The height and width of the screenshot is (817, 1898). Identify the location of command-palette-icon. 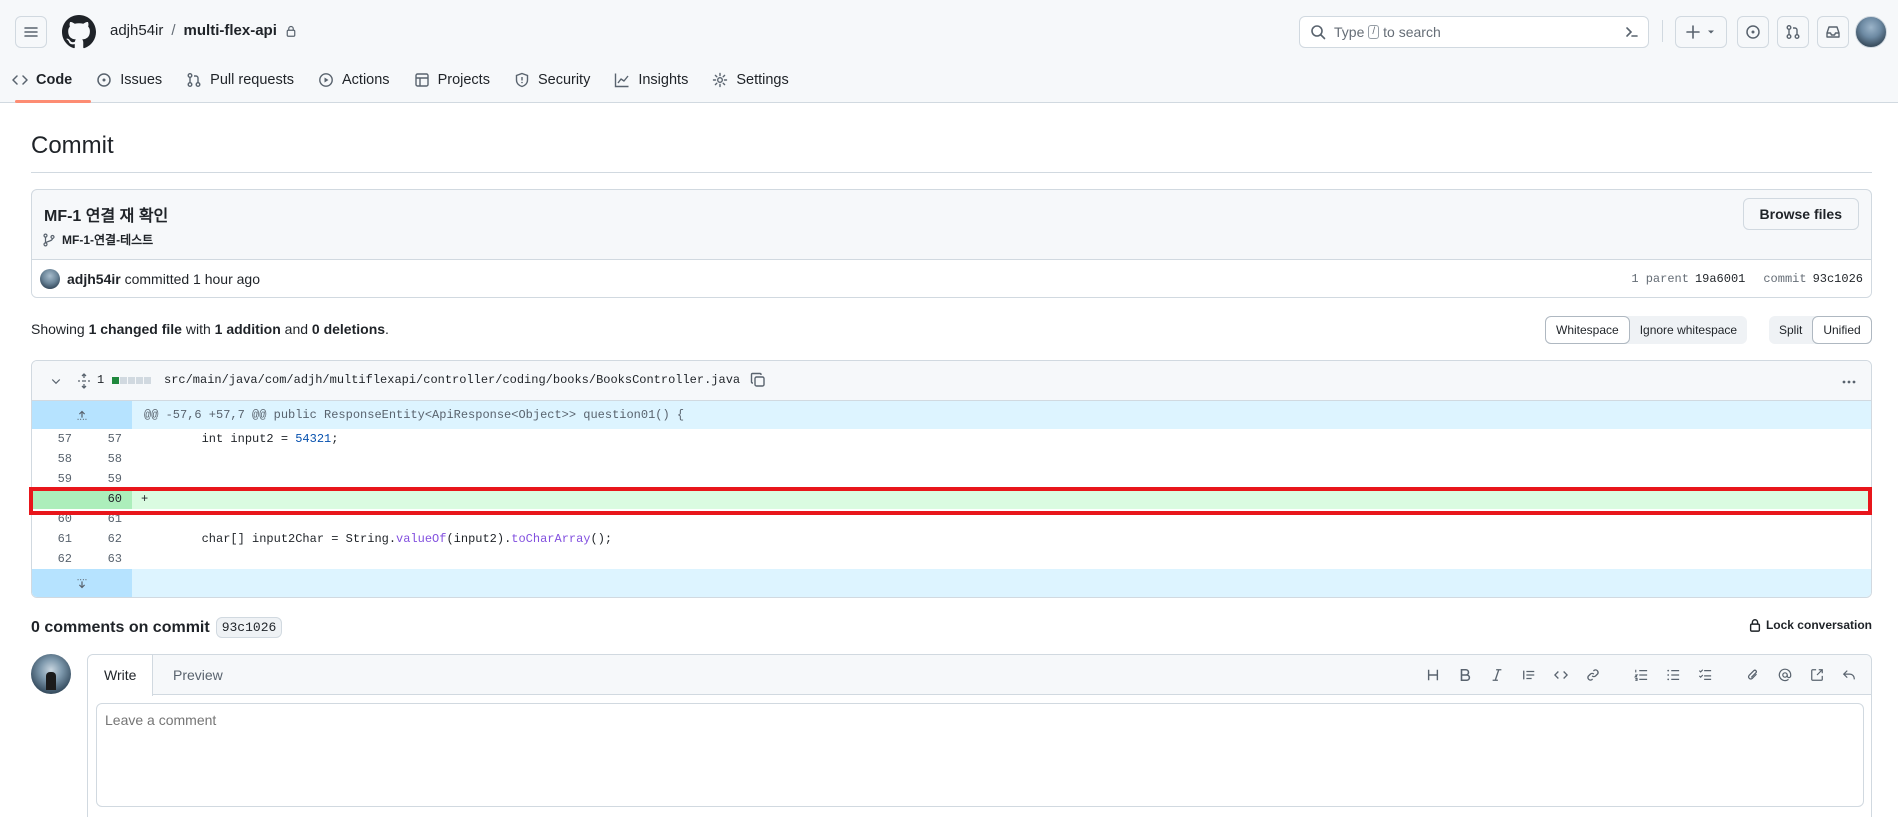
(1632, 32).